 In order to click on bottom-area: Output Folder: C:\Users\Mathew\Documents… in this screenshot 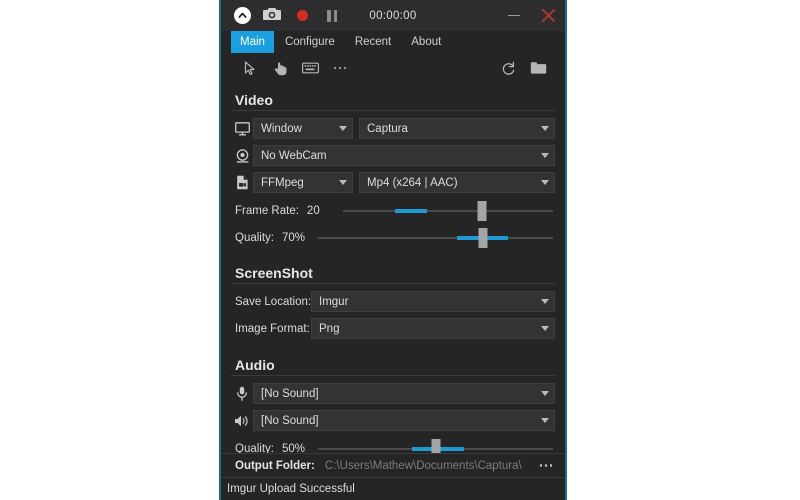, I will do `click(393, 476)`.